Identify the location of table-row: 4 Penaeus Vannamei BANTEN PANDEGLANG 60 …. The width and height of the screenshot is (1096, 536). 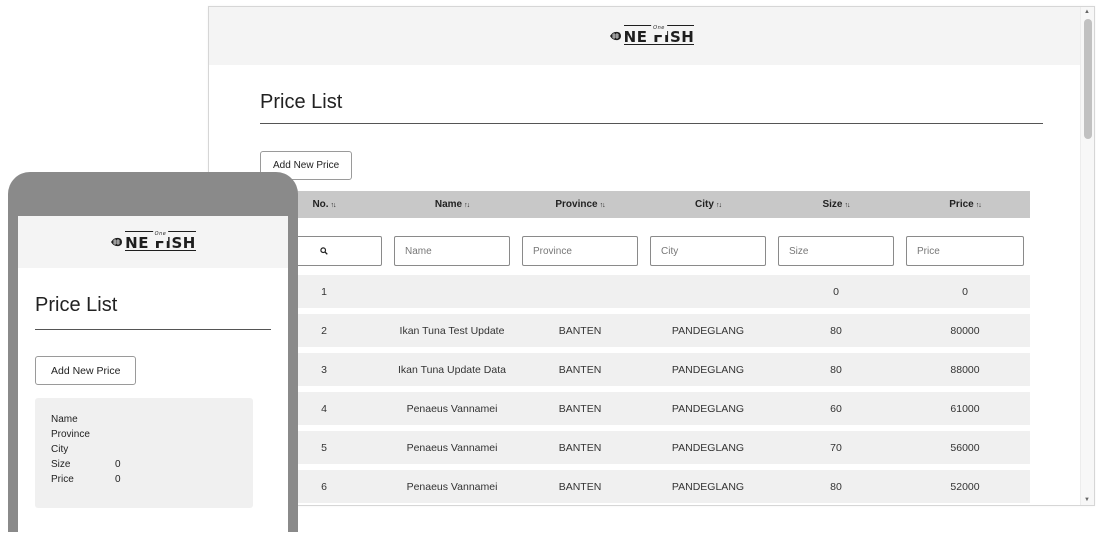
(645, 408).